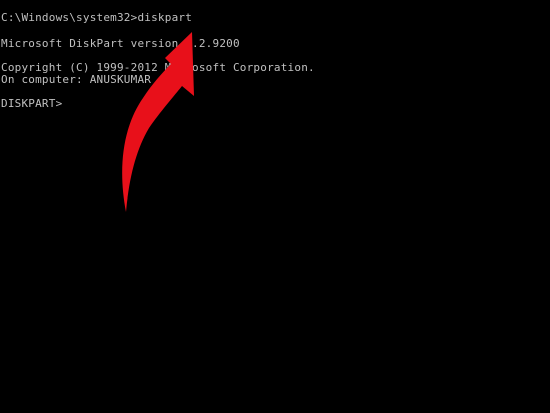  What do you see at coordinates (120, 43) in the screenshot?
I see `diskpart-version-line: Microsoft DiskPart version 6.2.9200` at bounding box center [120, 43].